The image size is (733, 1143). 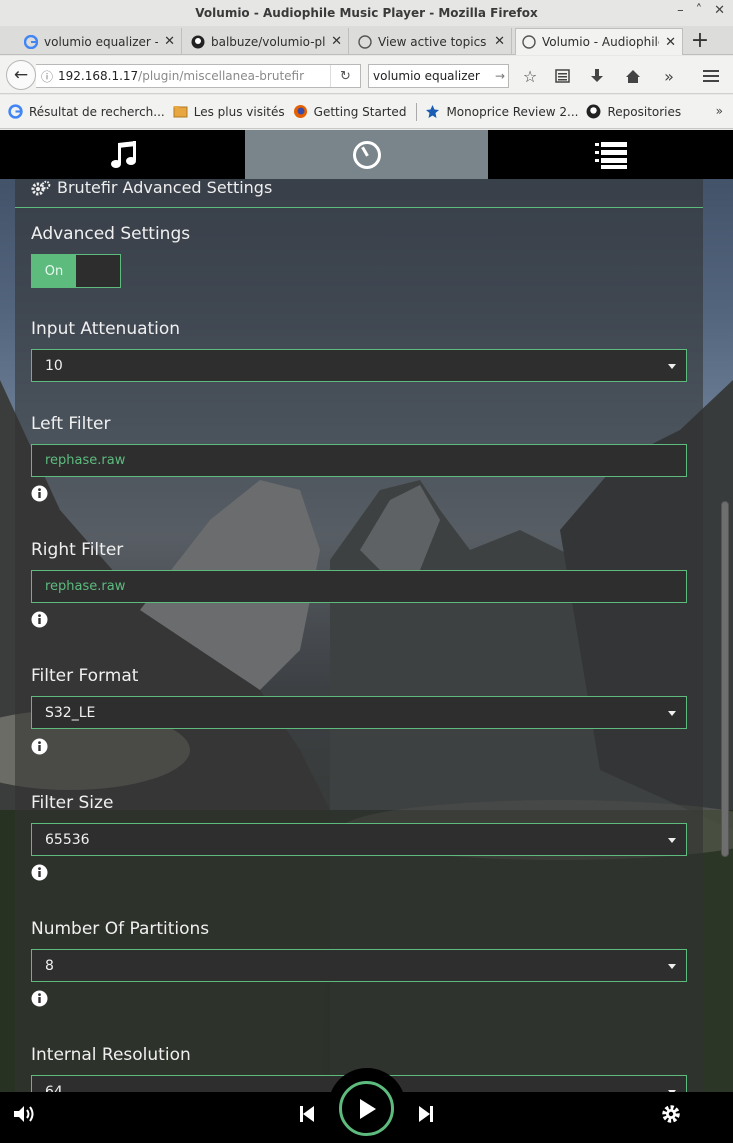 What do you see at coordinates (267, 41) in the screenshot?
I see `tab-balbuze: balbuze/volumio-plu ✕` at bounding box center [267, 41].